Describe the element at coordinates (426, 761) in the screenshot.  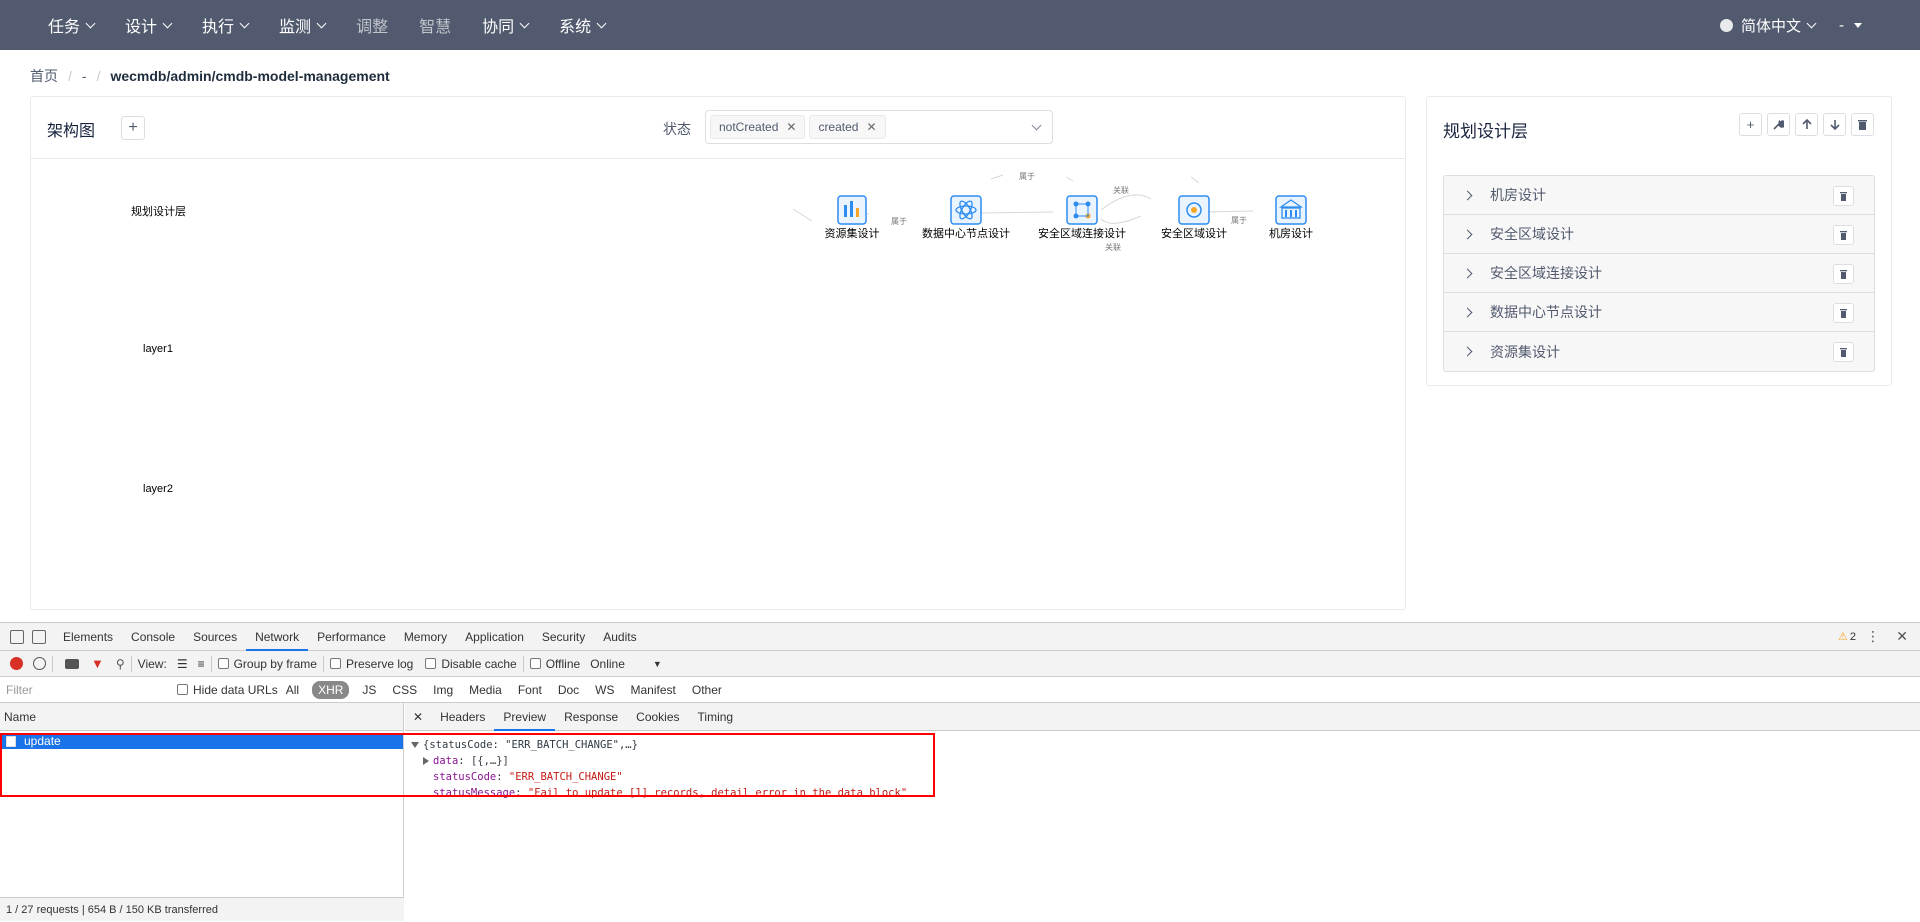
I see `collapse-triangle-icon` at that location.